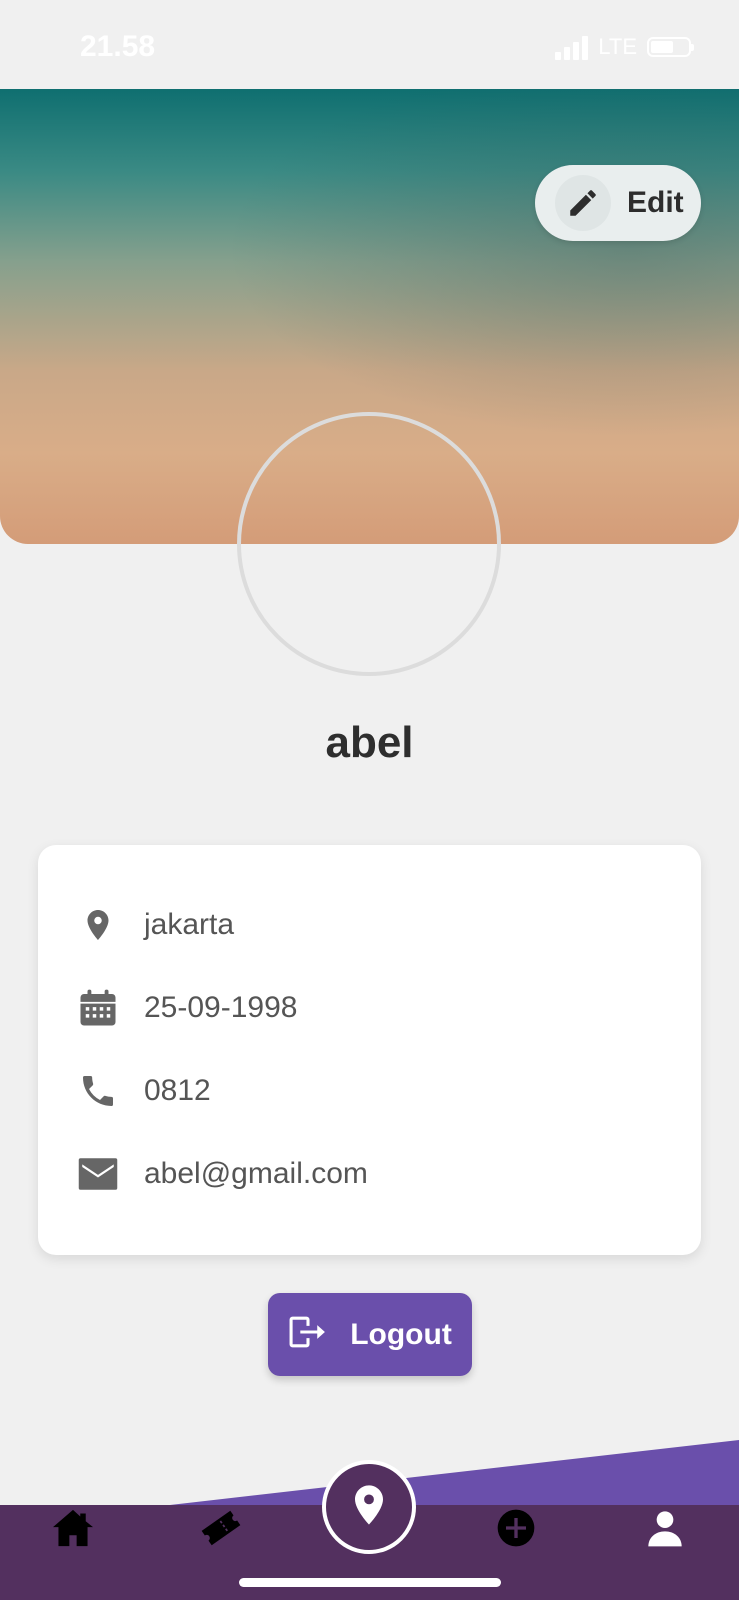 Image resolution: width=739 pixels, height=1600 pixels. I want to click on edit-label: Edit, so click(655, 202).